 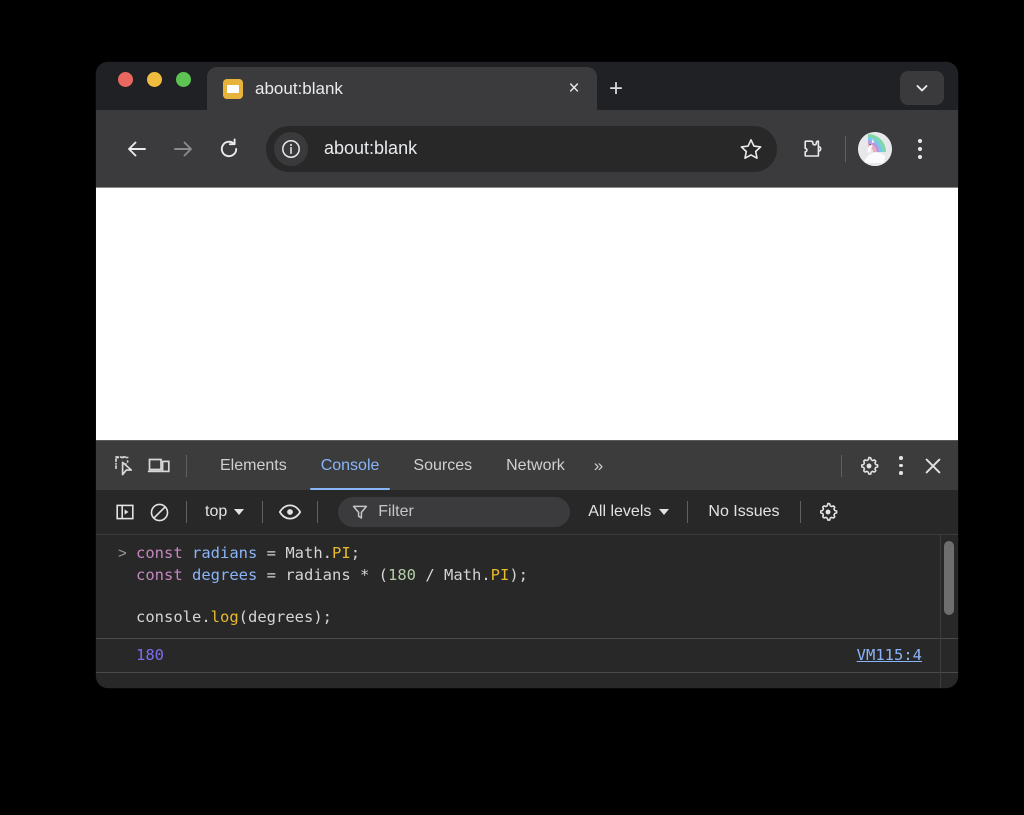 What do you see at coordinates (369, 574) in the screenshot?
I see `code-token: * (` at bounding box center [369, 574].